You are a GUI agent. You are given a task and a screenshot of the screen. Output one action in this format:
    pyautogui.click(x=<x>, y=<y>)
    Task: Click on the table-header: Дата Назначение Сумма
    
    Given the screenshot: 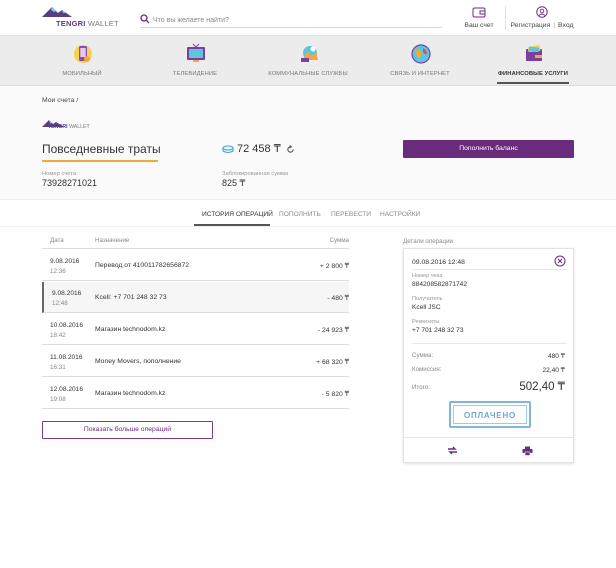 What is the action you would take?
    pyautogui.click(x=195, y=241)
    